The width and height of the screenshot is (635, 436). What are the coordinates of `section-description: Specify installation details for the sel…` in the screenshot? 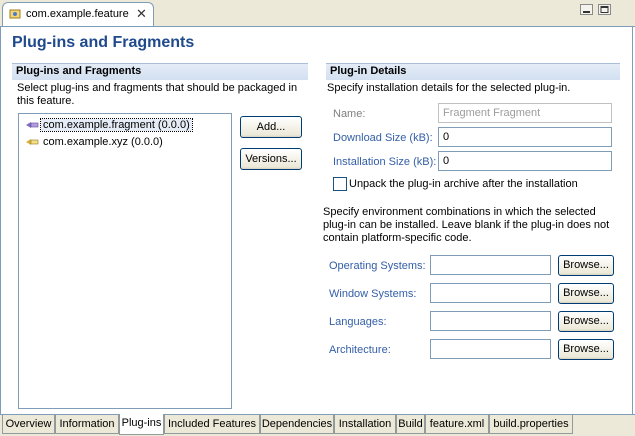 It's located at (449, 88).